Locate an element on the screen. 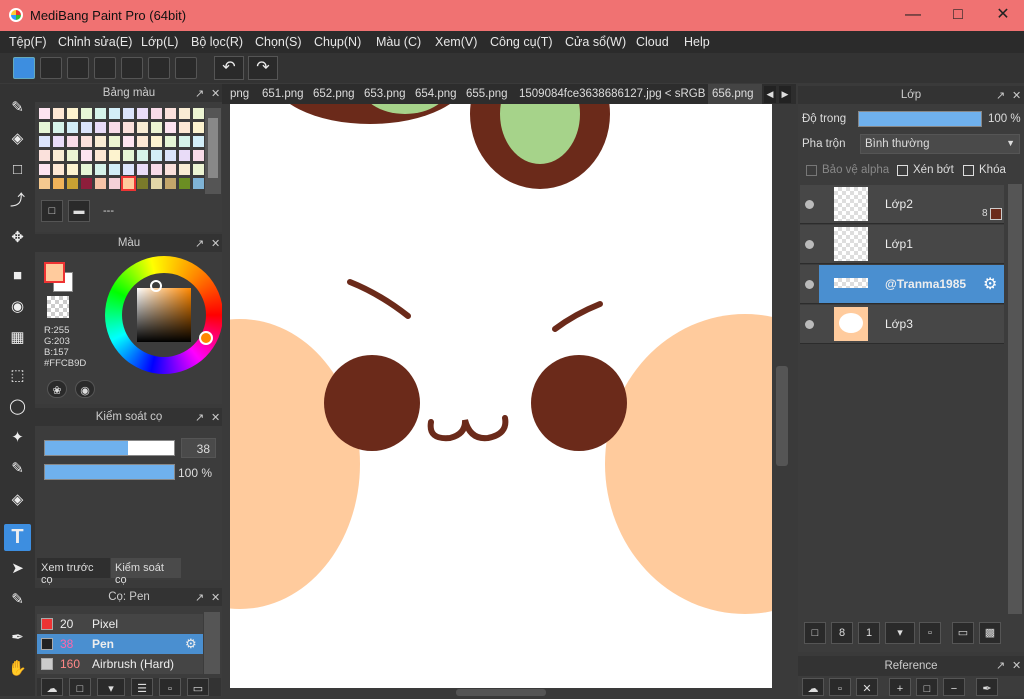 This screenshot has height=699, width=1024. rectangle-tool-icon: □ is located at coordinates (17, 169).